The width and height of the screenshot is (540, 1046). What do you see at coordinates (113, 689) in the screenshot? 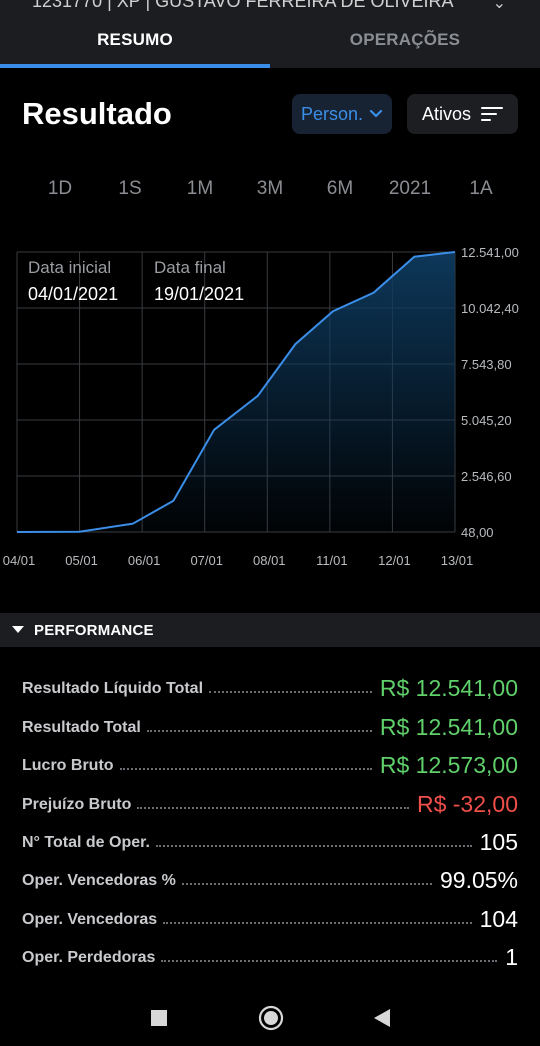
I see `metric-label: Resultado Líquido Total` at bounding box center [113, 689].